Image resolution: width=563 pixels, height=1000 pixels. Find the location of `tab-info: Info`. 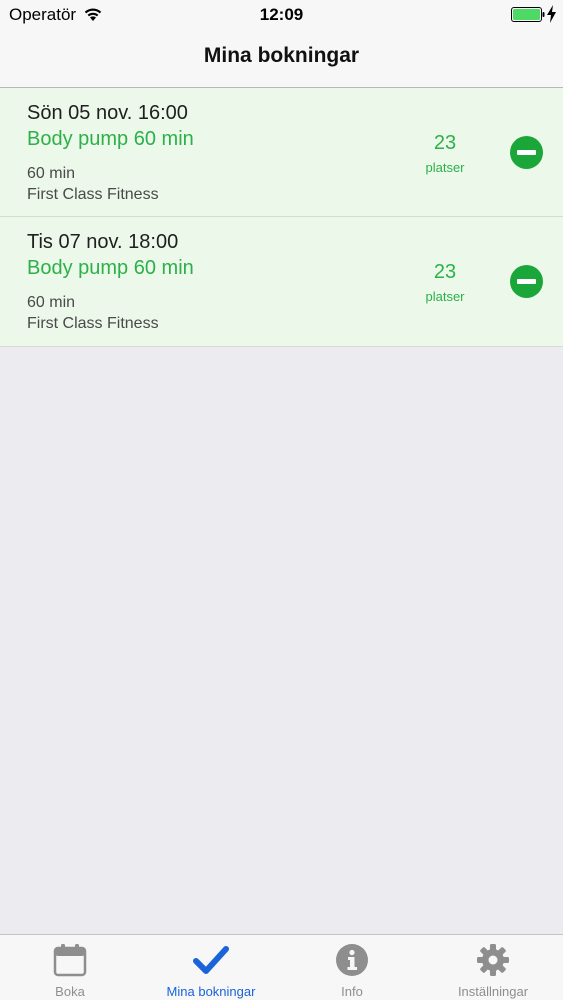

tab-info: Info is located at coordinates (352, 967).